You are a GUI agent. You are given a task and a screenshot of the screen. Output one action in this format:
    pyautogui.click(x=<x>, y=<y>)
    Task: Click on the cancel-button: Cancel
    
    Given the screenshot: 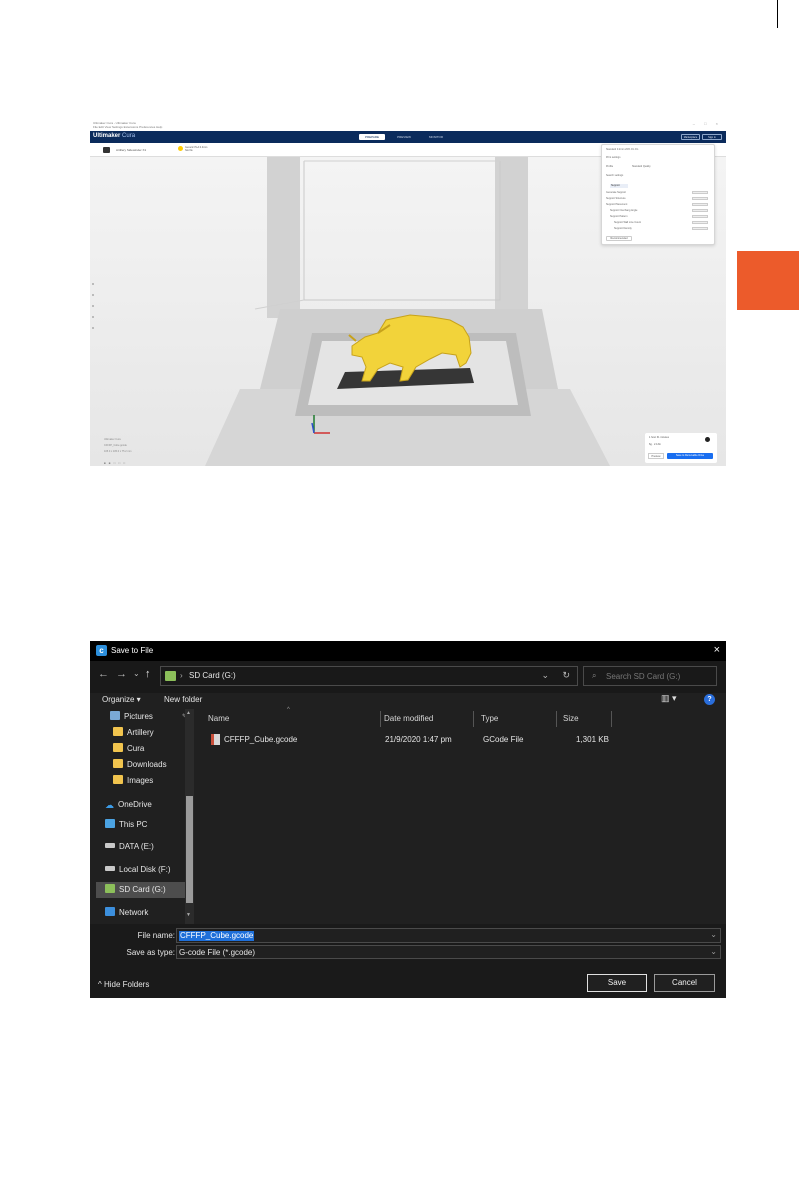 What is the action you would take?
    pyautogui.click(x=684, y=983)
    